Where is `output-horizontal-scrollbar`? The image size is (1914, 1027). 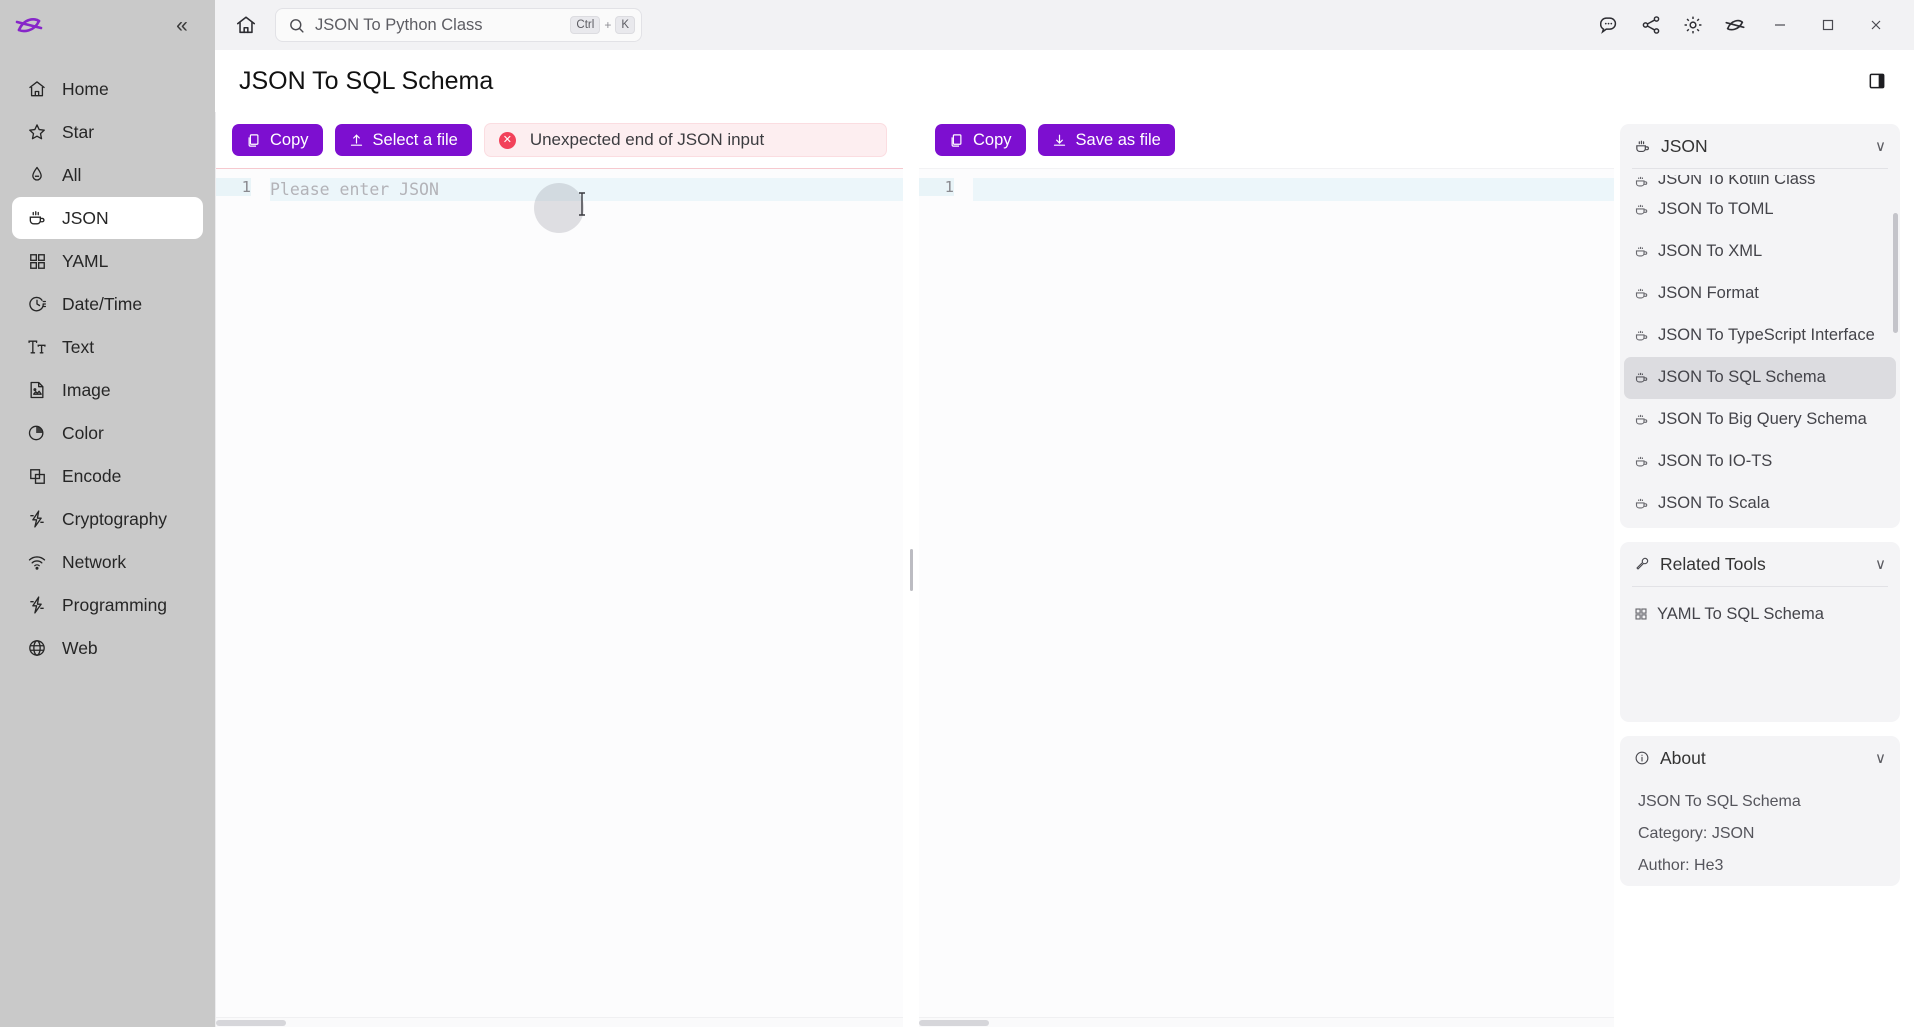 output-horizontal-scrollbar is located at coordinates (1266, 1022).